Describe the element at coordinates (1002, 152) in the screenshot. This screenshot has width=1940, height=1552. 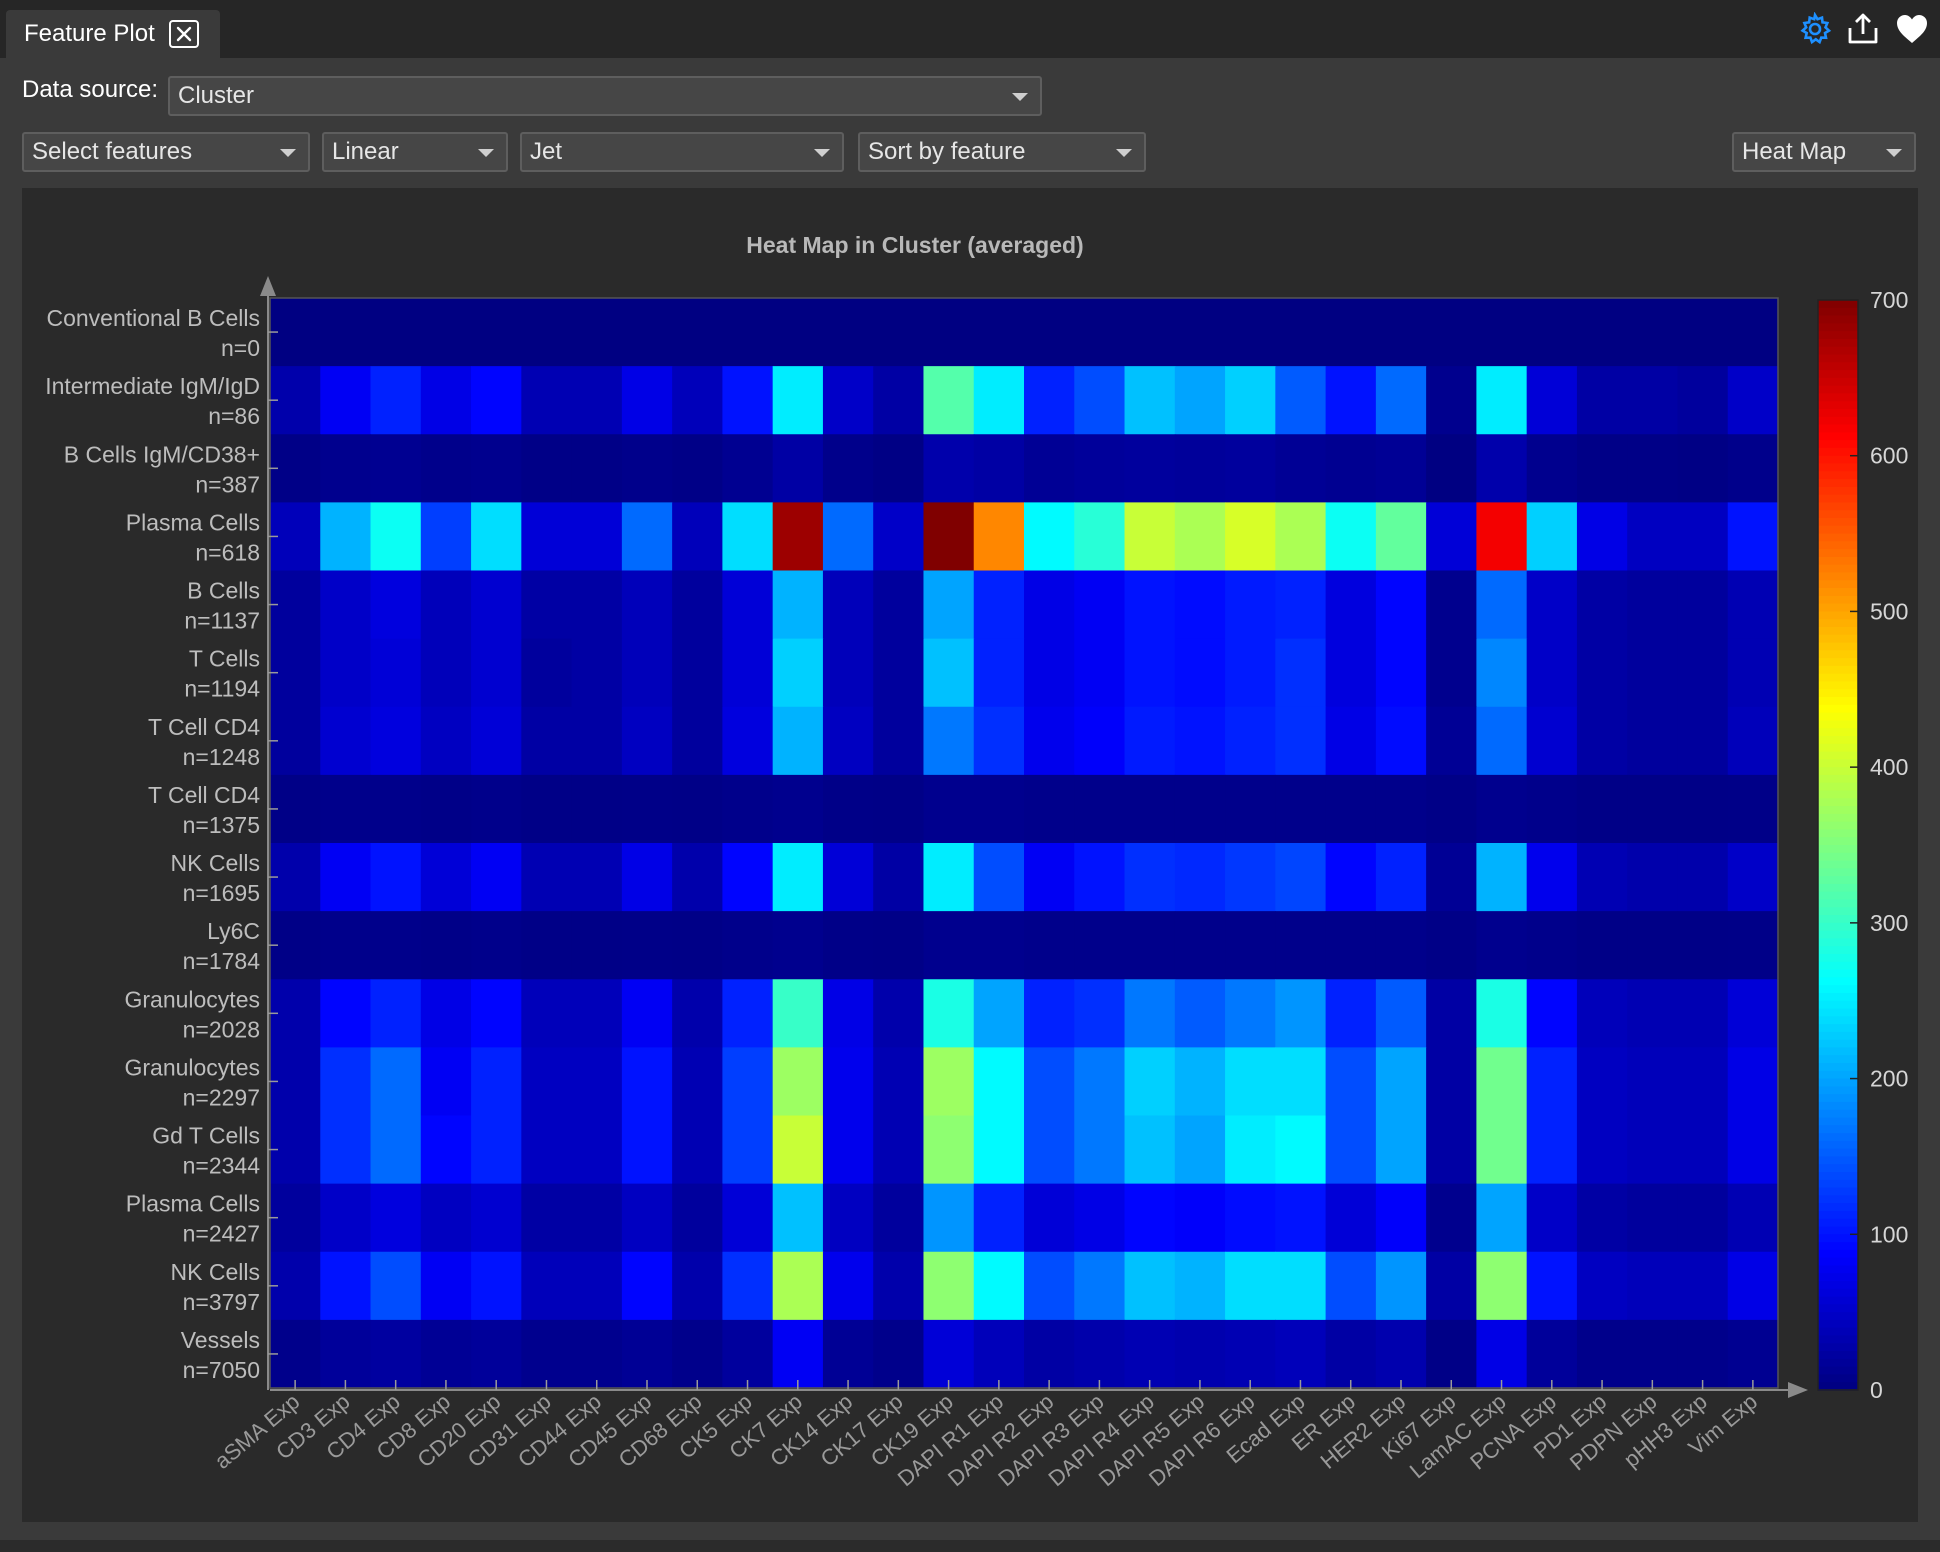
I see `sort-dropdown: Sort by feature` at that location.